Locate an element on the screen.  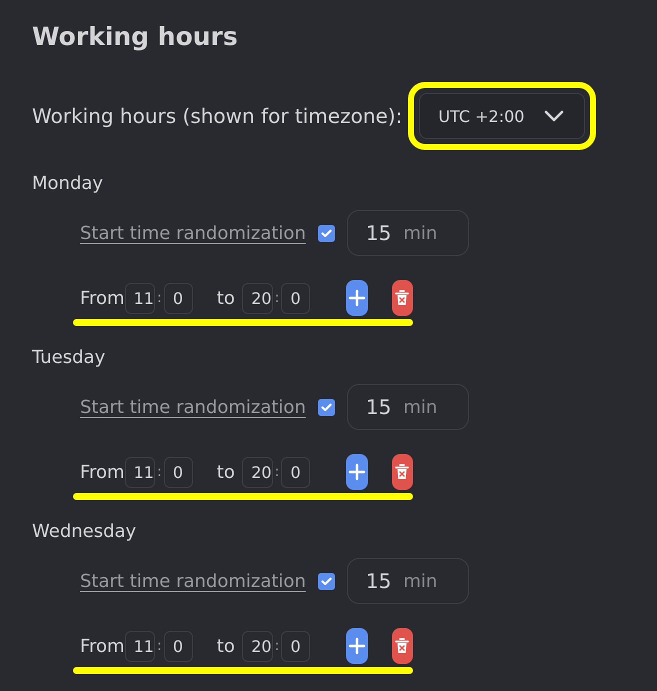
chevron-down-icon is located at coordinates (554, 116).